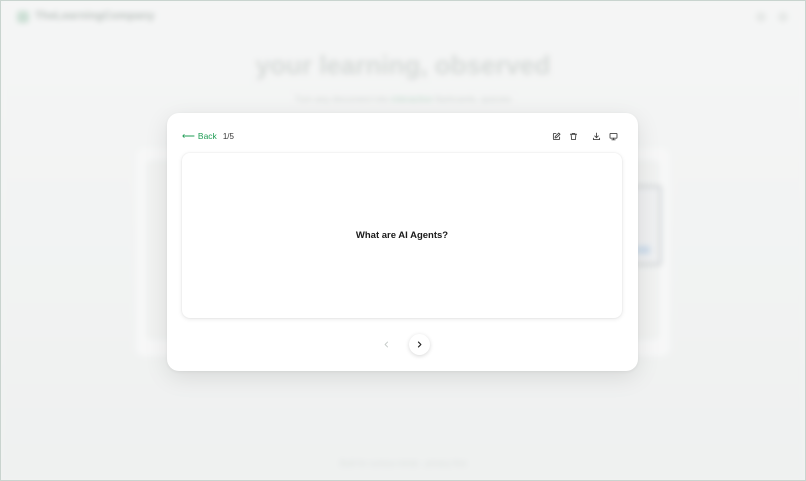 This screenshot has width=806, height=481. What do you see at coordinates (613, 136) in the screenshot?
I see `present-icon` at bounding box center [613, 136].